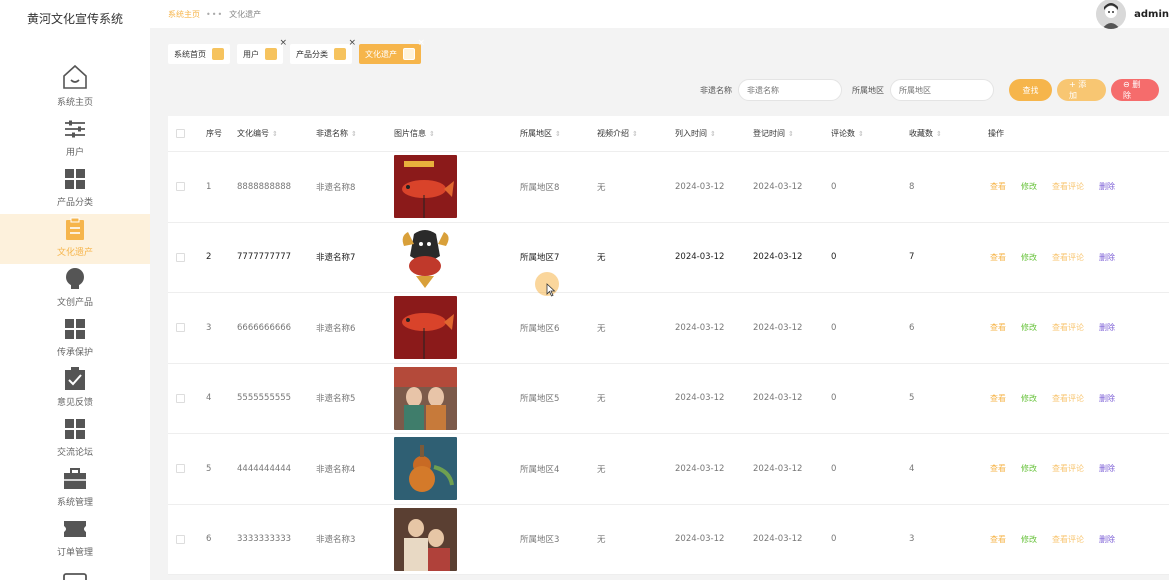 This screenshot has width=1169, height=580. I want to click on header-favorites: 收藏数 ⇕, so click(925, 133).